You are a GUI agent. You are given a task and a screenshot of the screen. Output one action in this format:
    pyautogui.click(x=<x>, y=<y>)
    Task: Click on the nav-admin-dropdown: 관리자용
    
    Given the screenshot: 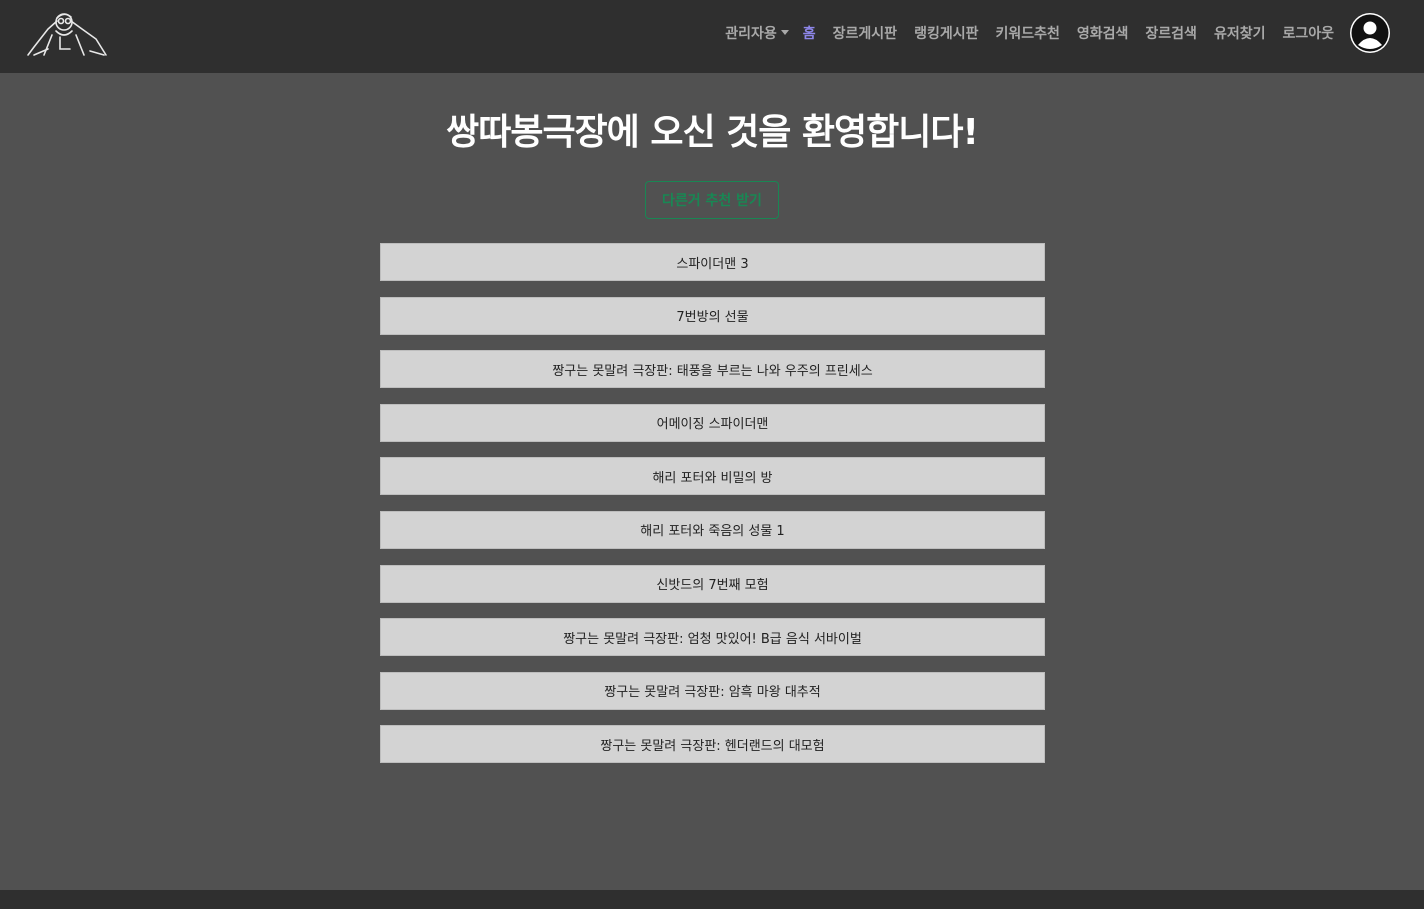 What is the action you would take?
    pyautogui.click(x=757, y=33)
    